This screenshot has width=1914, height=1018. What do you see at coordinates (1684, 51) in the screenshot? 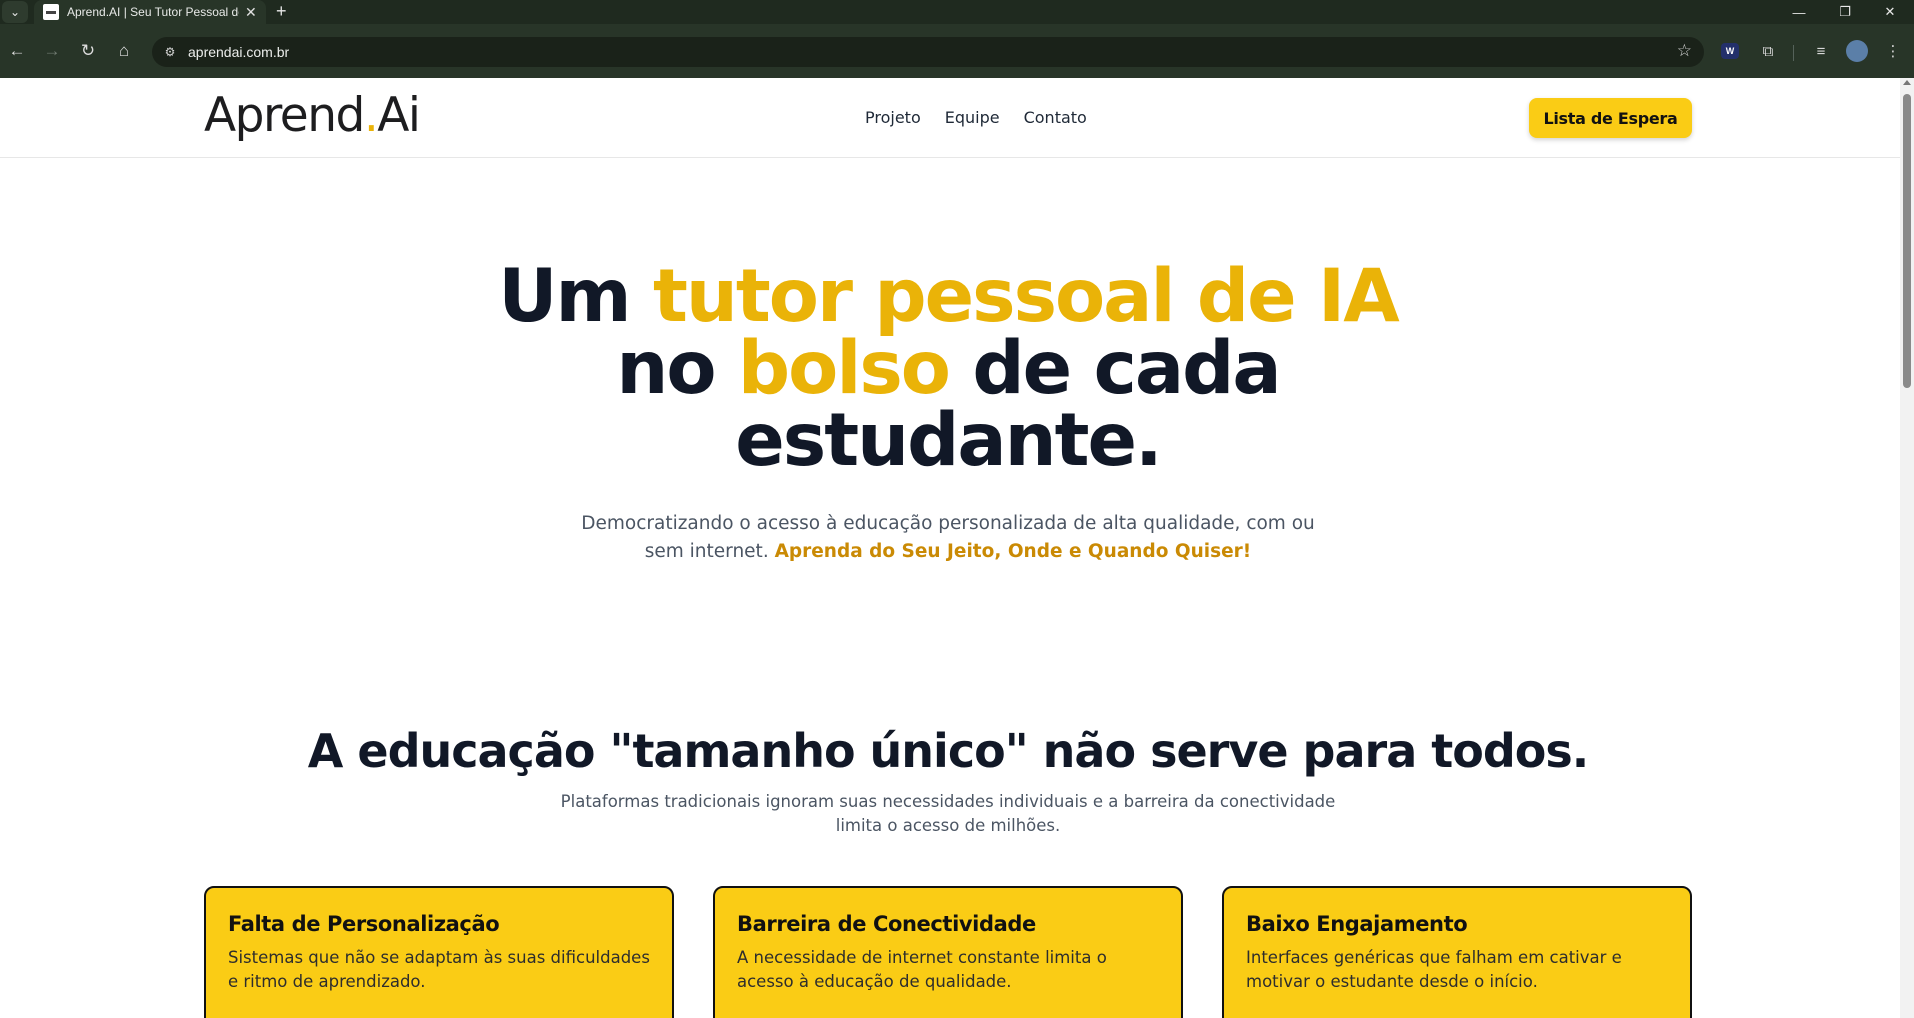
I see `bookmark-star-icon: ☆` at bounding box center [1684, 51].